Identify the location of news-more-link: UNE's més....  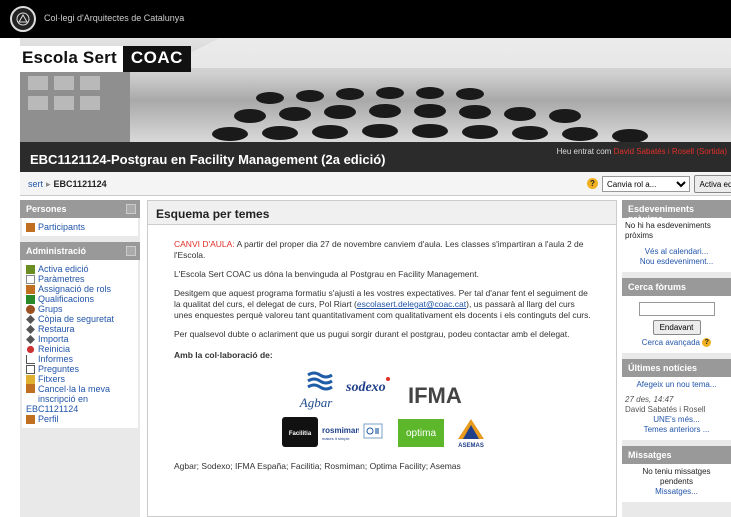
(676, 419).